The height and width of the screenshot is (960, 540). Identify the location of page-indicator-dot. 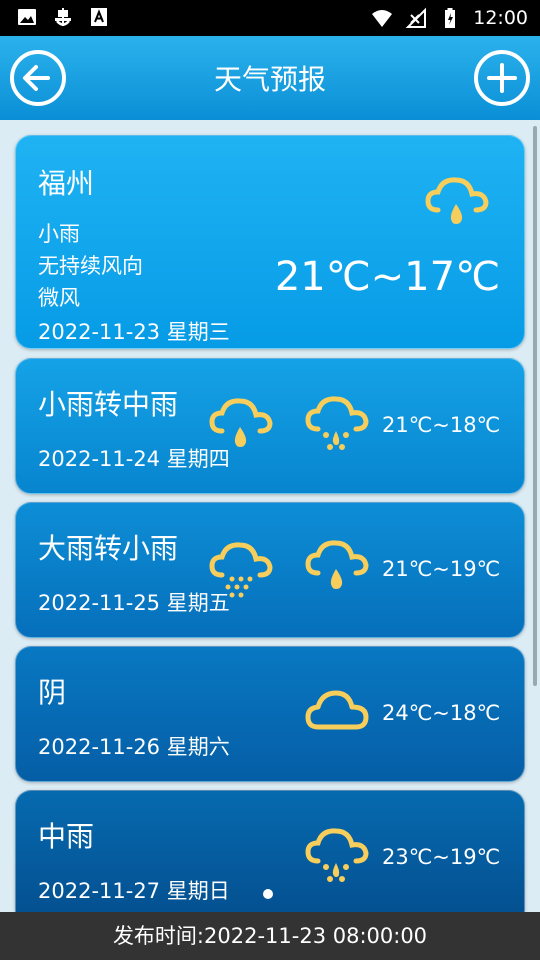
(268, 894).